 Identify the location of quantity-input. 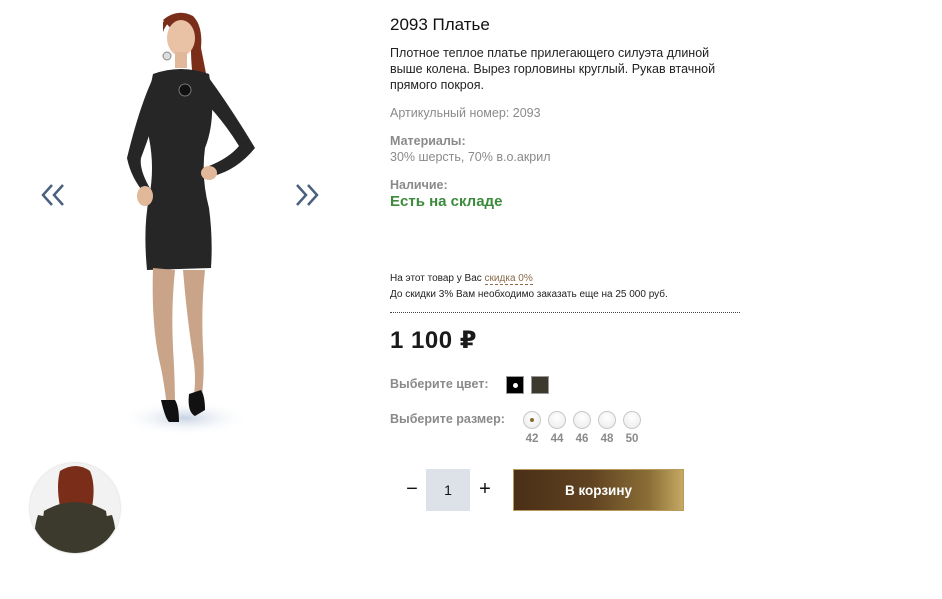
(448, 490).